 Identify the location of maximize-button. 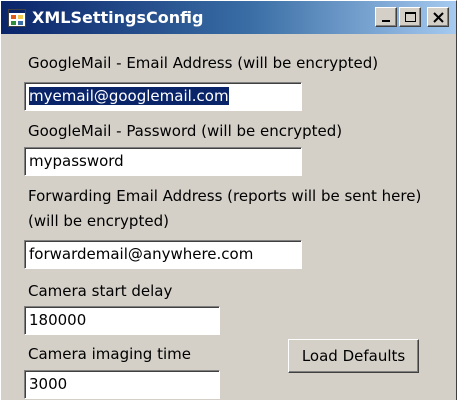
(410, 17).